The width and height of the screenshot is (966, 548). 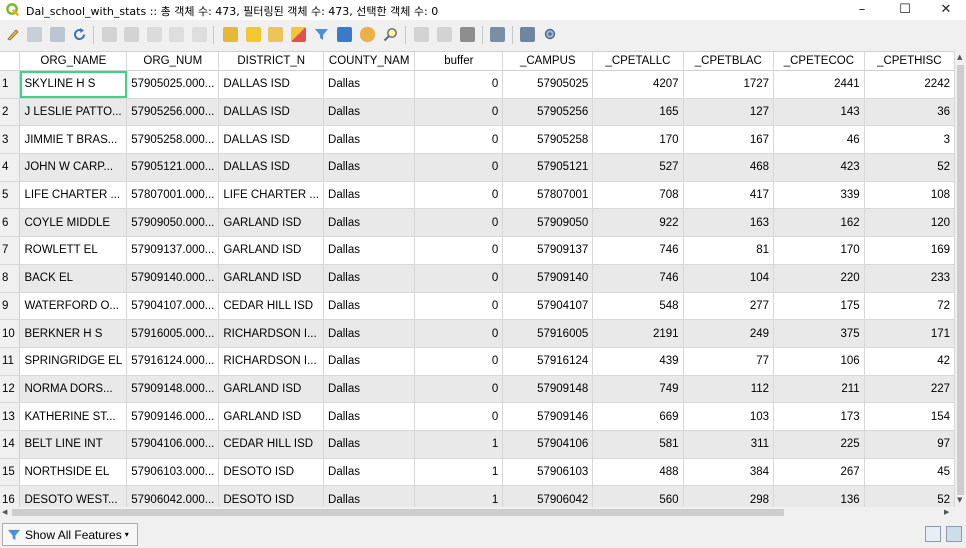 I want to click on dock-icon, so click(x=527, y=34).